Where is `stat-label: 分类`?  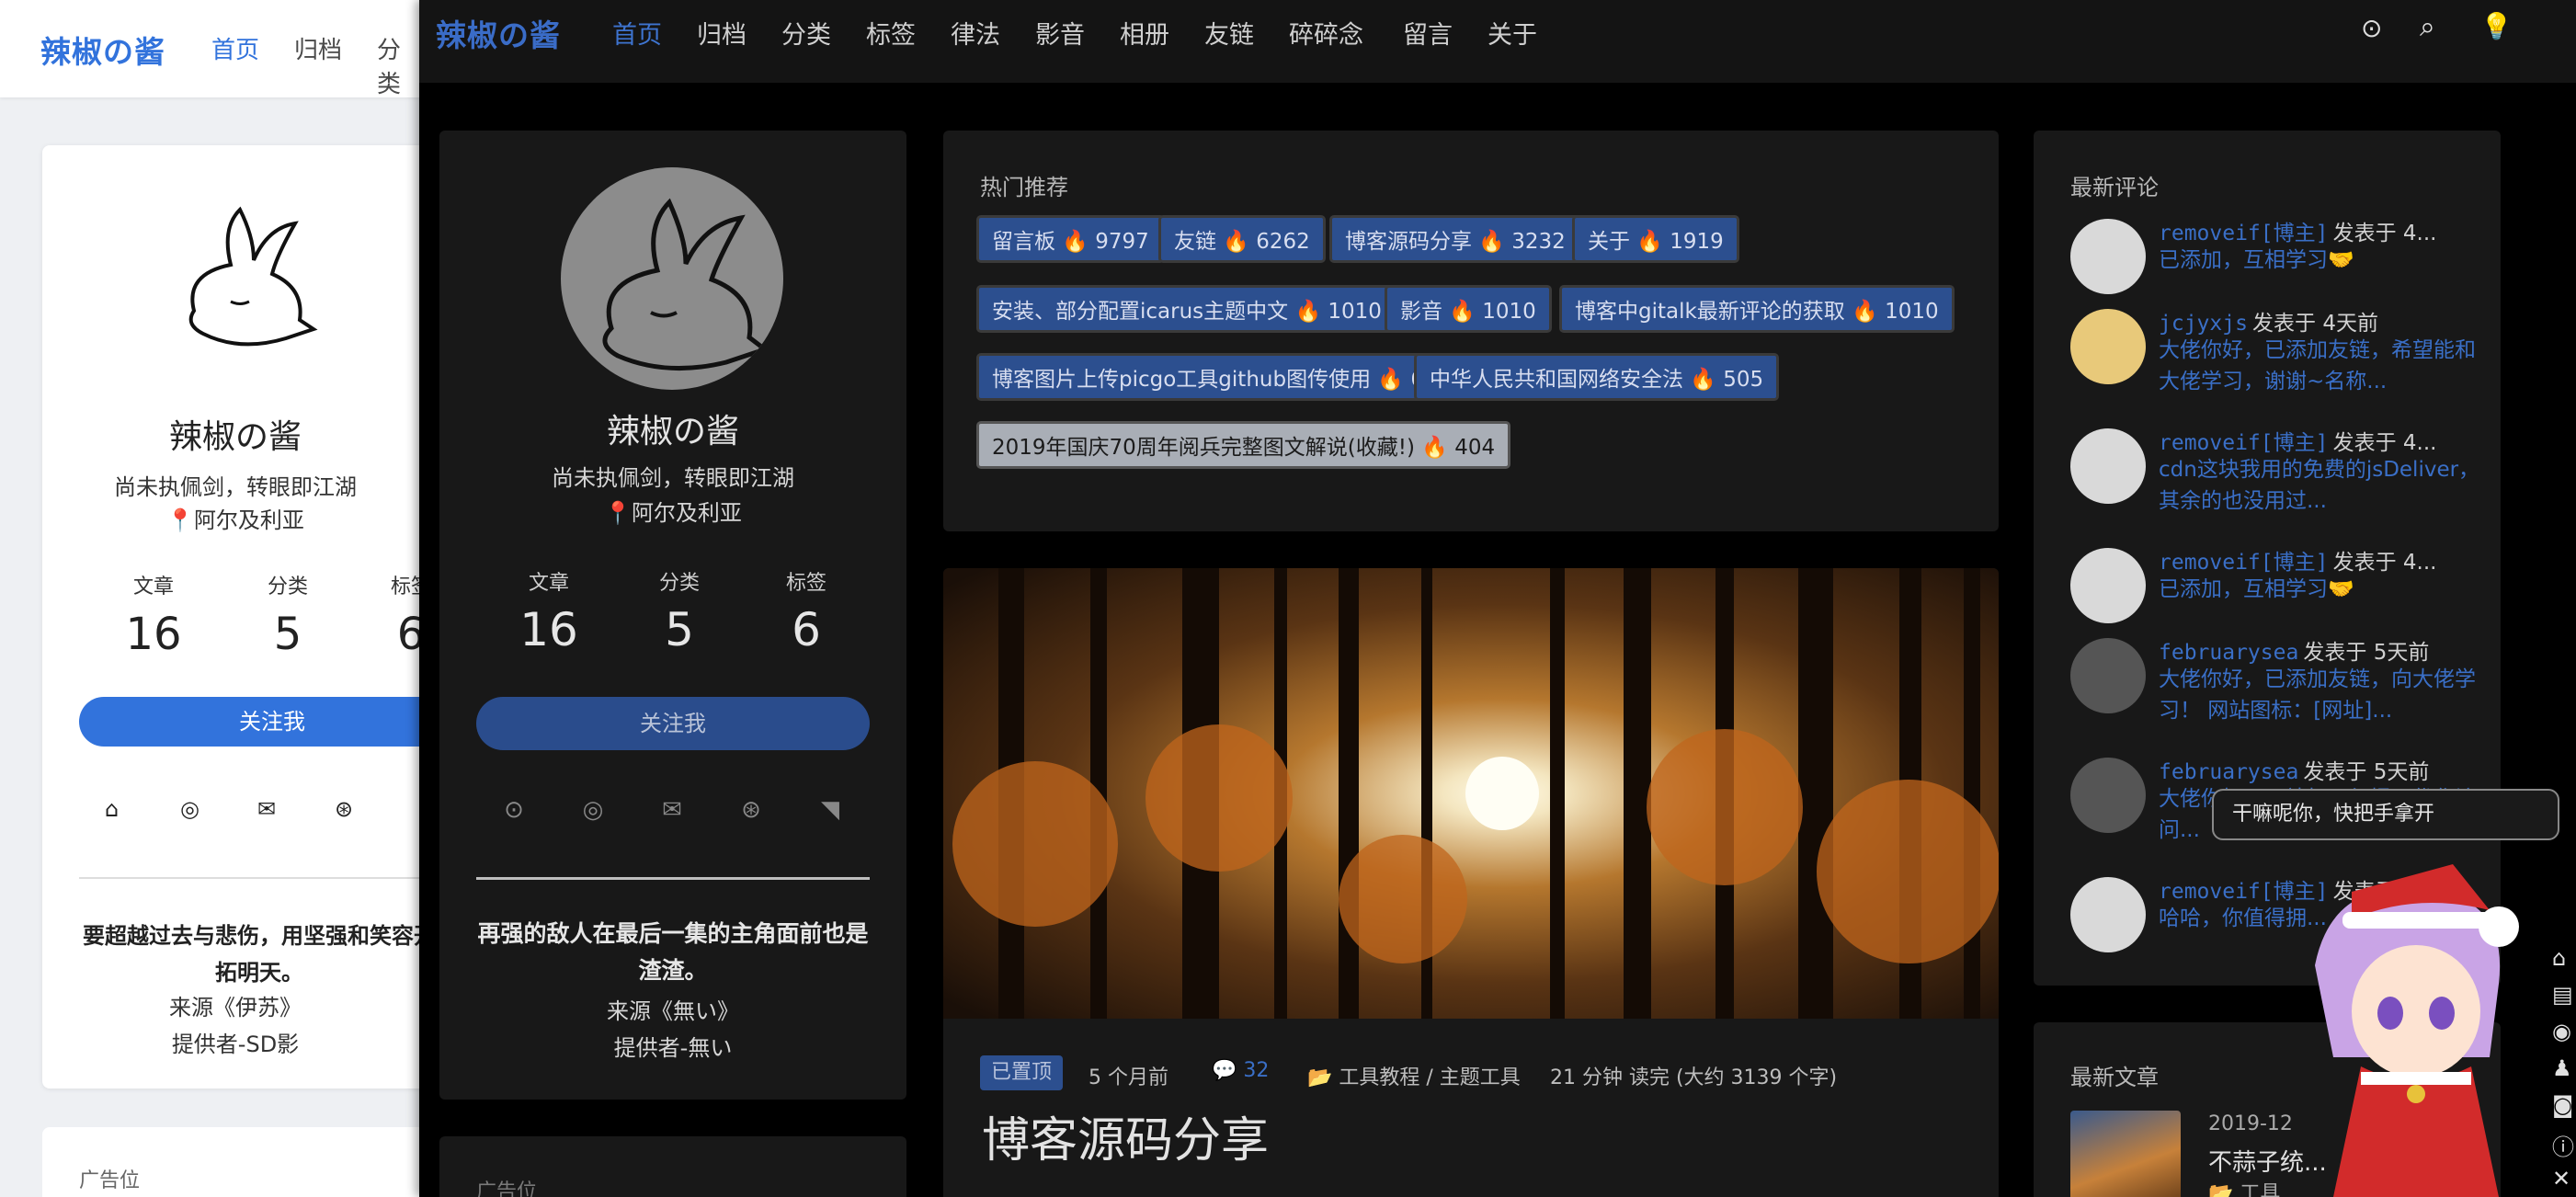 stat-label: 分类 is located at coordinates (679, 583).